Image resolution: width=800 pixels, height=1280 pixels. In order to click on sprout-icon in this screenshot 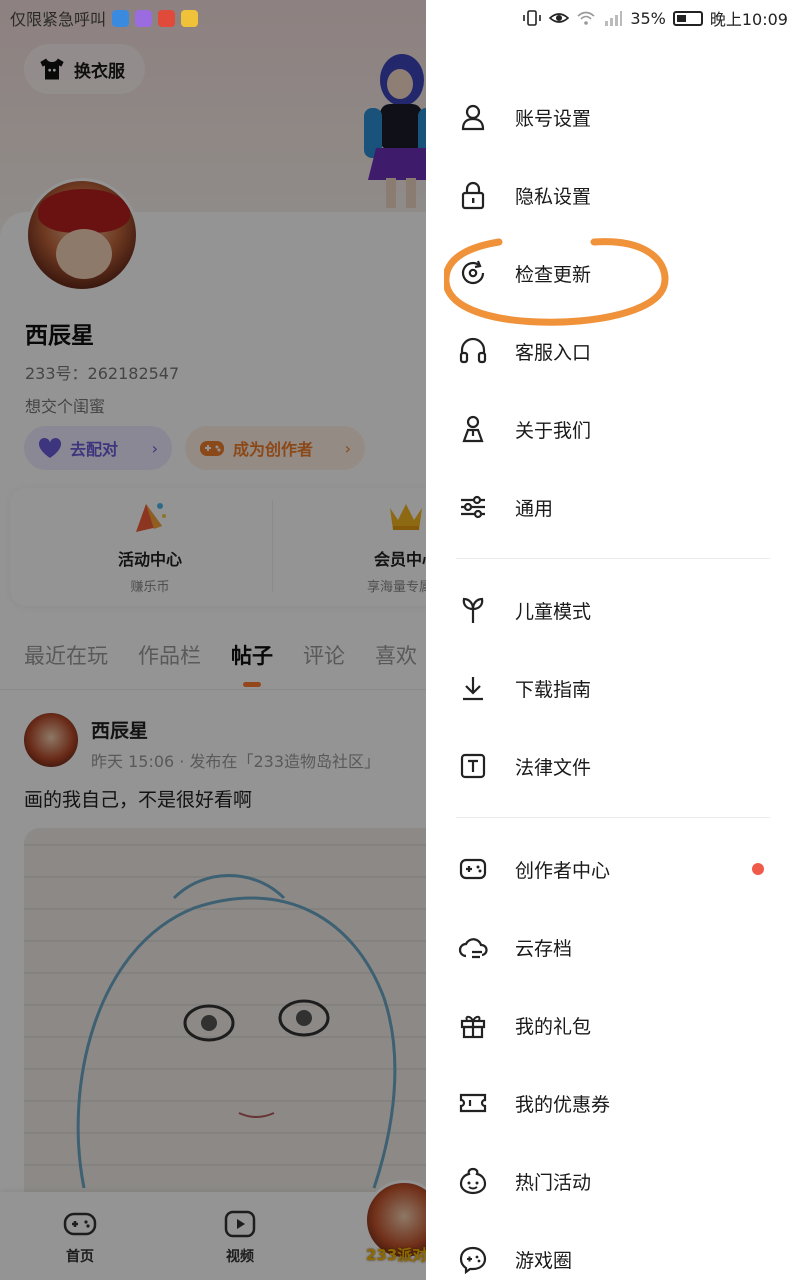, I will do `click(473, 610)`.